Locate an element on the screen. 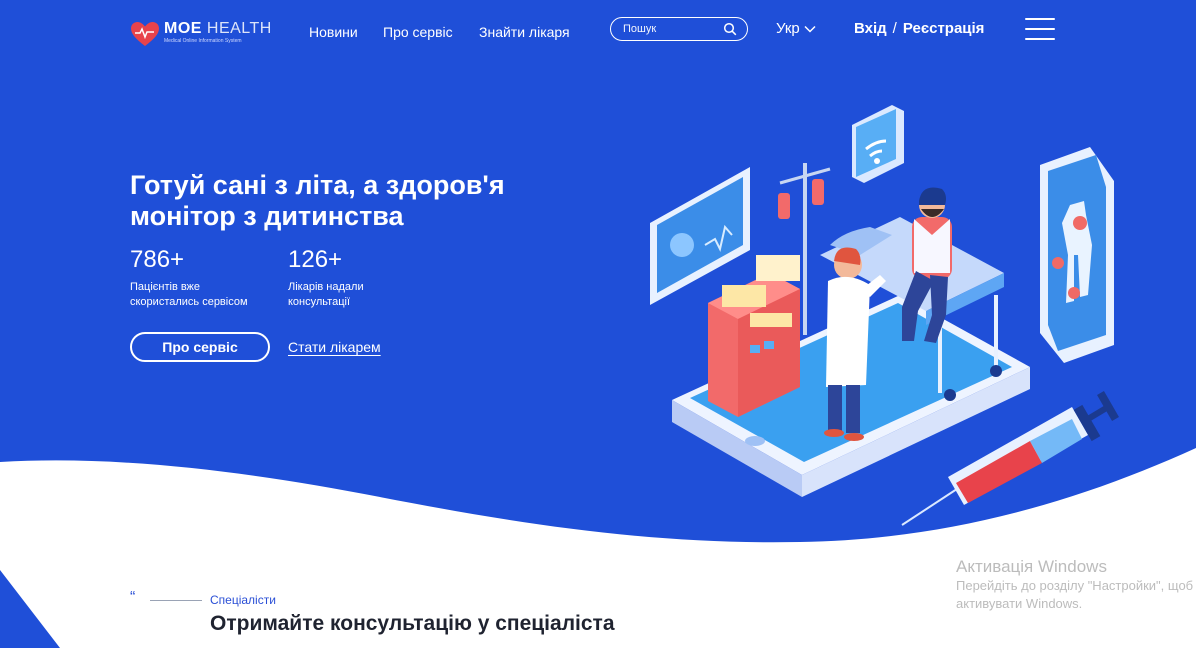  about-service-button: Про сервіс is located at coordinates (200, 347).